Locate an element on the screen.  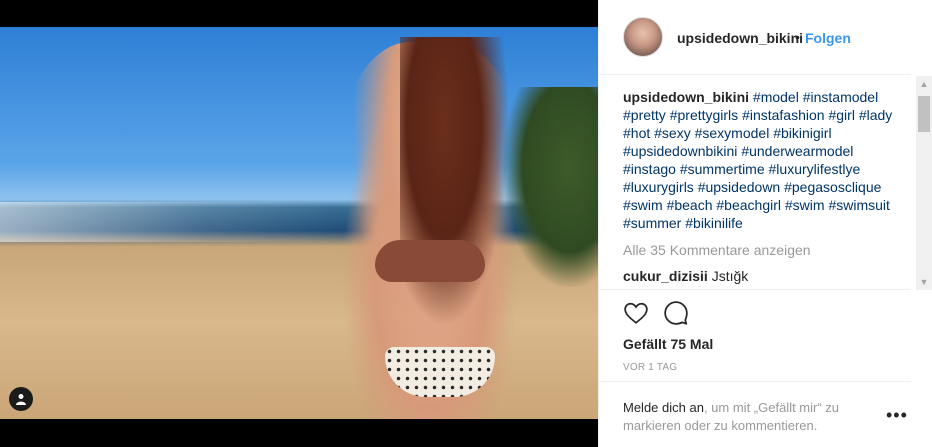
hashtag-link: #bikinilife is located at coordinates (714, 223).